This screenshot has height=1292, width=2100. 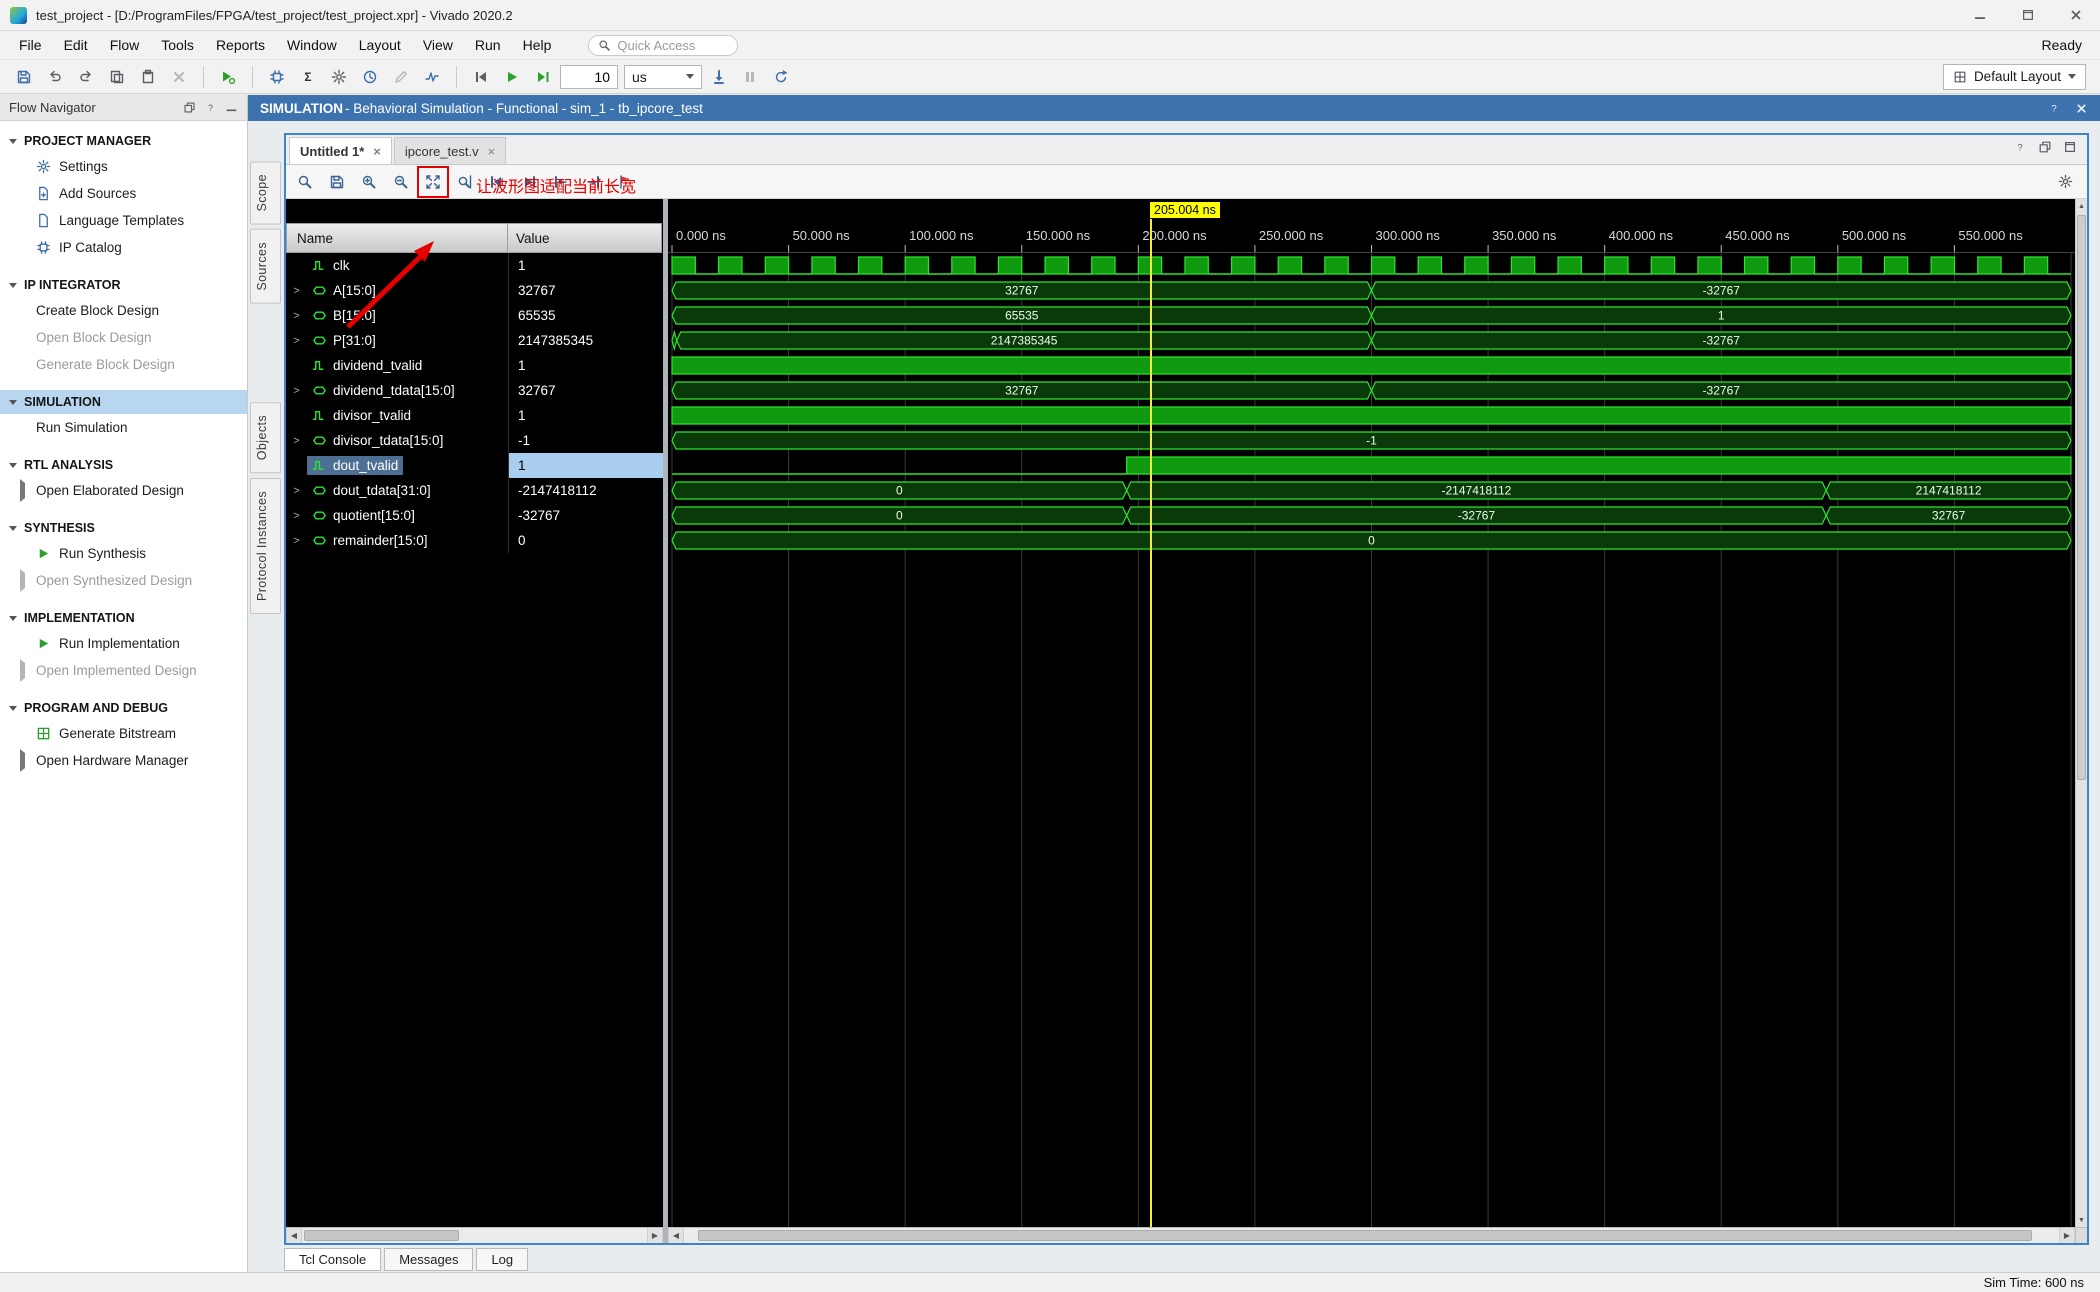 I want to click on signal-row-a-15-0: > A[15:0] 32767, so click(x=474, y=290).